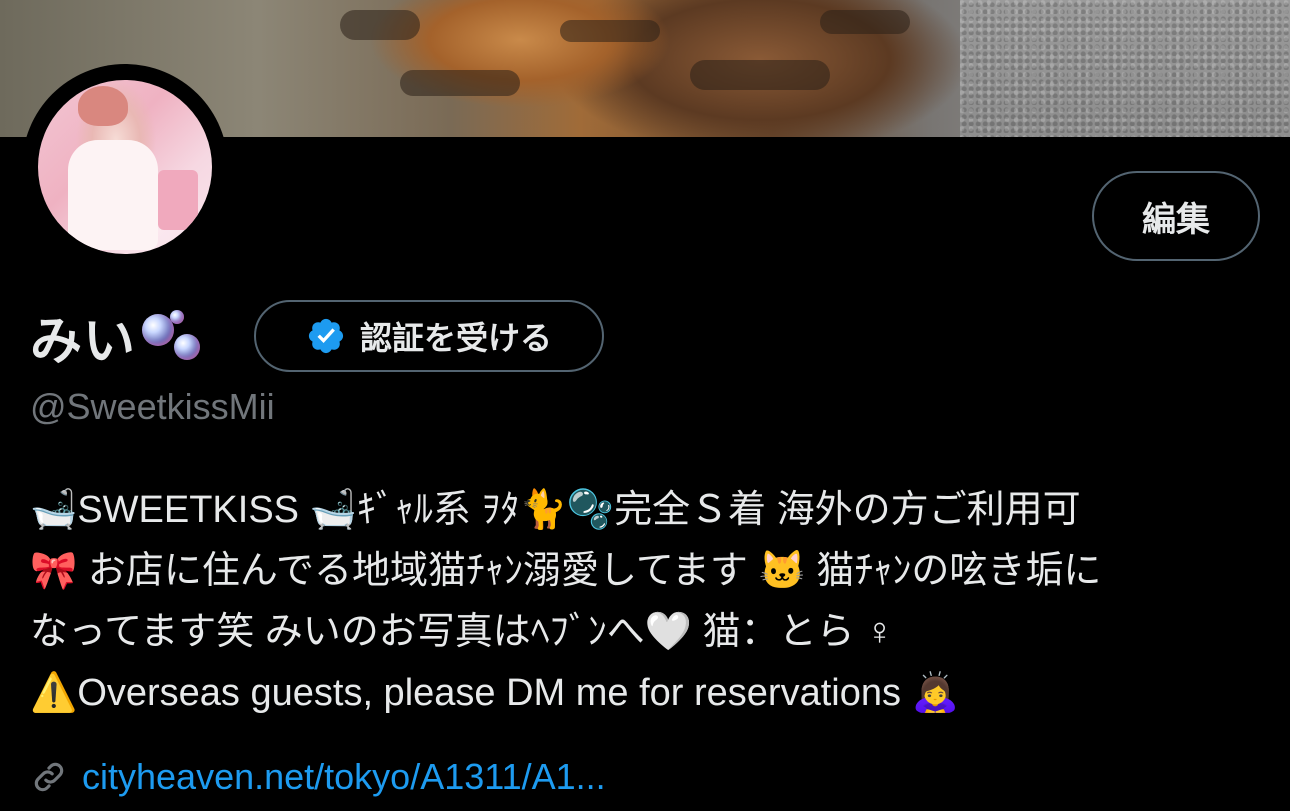 This screenshot has height=811, width=1290. I want to click on get-verified-button: 認証を受ける, so click(429, 336).